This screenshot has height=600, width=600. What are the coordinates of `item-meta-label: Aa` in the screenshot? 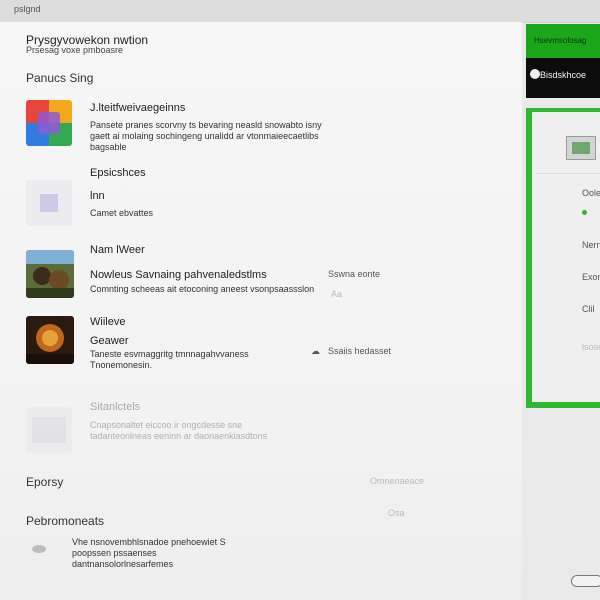 It's located at (337, 294).